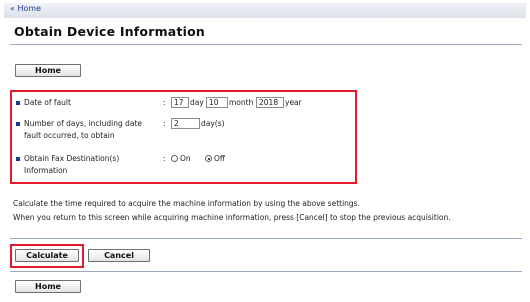 The image size is (530, 302). What do you see at coordinates (119, 255) in the screenshot?
I see `cancel-button: Cancel` at bounding box center [119, 255].